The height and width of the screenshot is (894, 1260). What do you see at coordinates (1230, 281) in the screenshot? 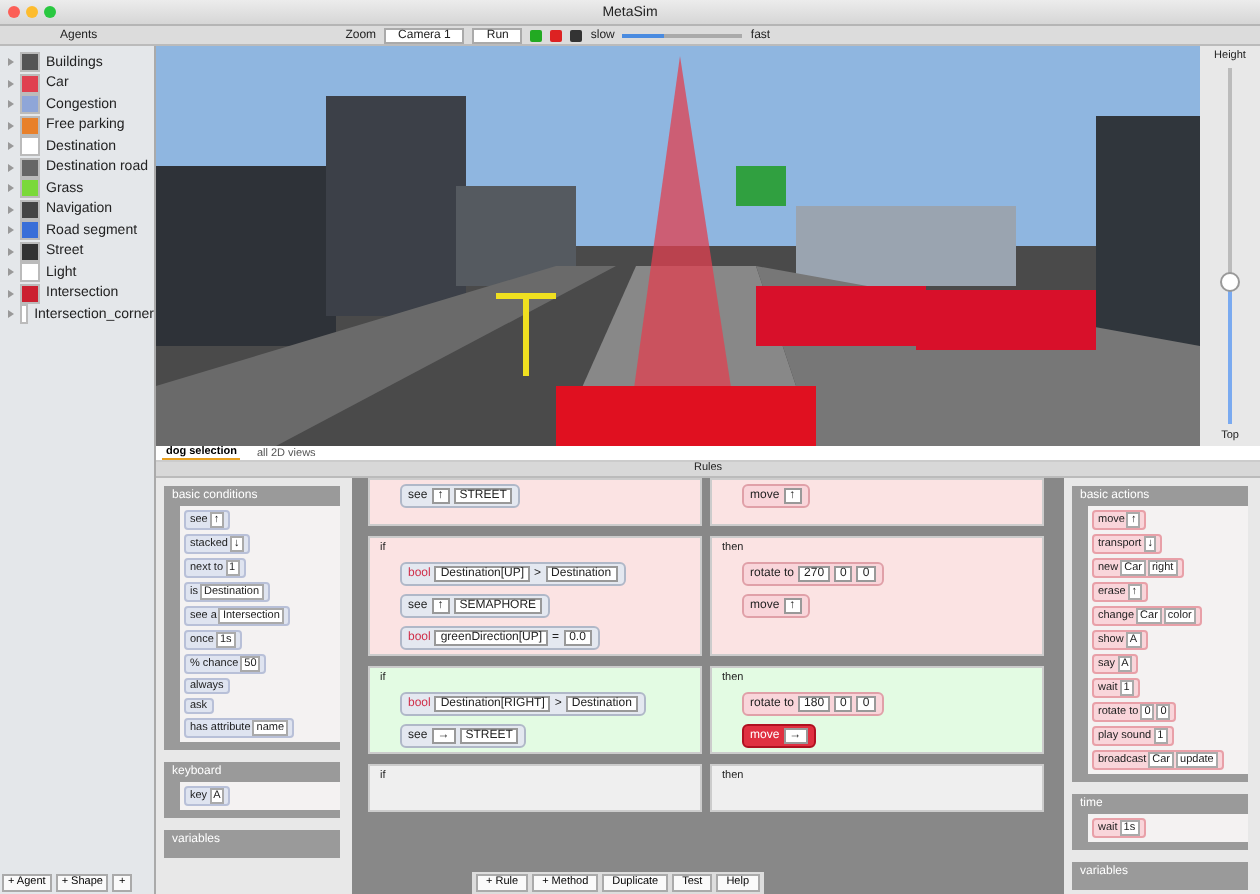
I see `slider-thumb` at bounding box center [1230, 281].